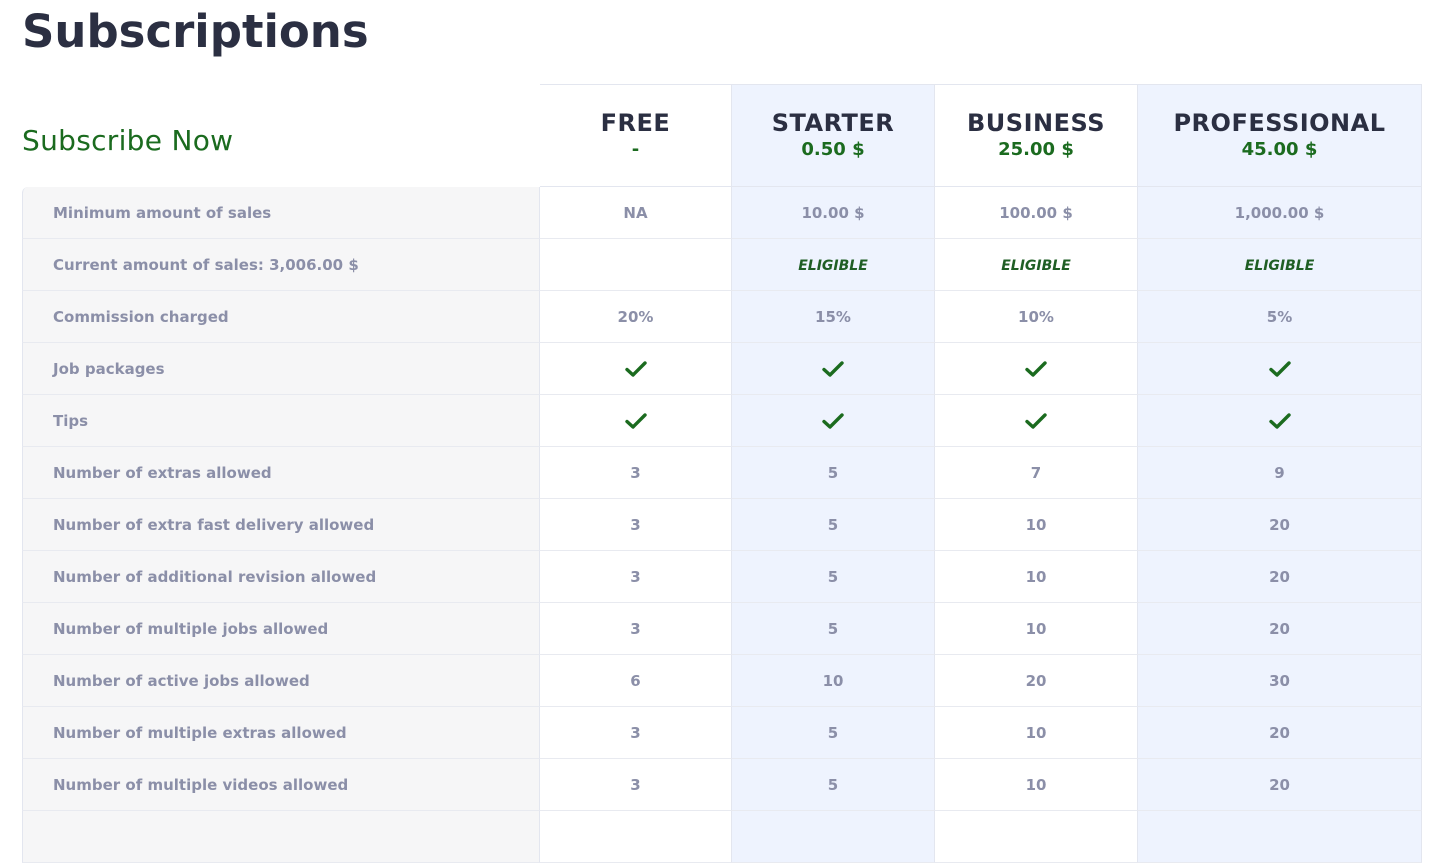 The width and height of the screenshot is (1443, 863). I want to click on cell-text: 100.00 $, so click(1036, 212).